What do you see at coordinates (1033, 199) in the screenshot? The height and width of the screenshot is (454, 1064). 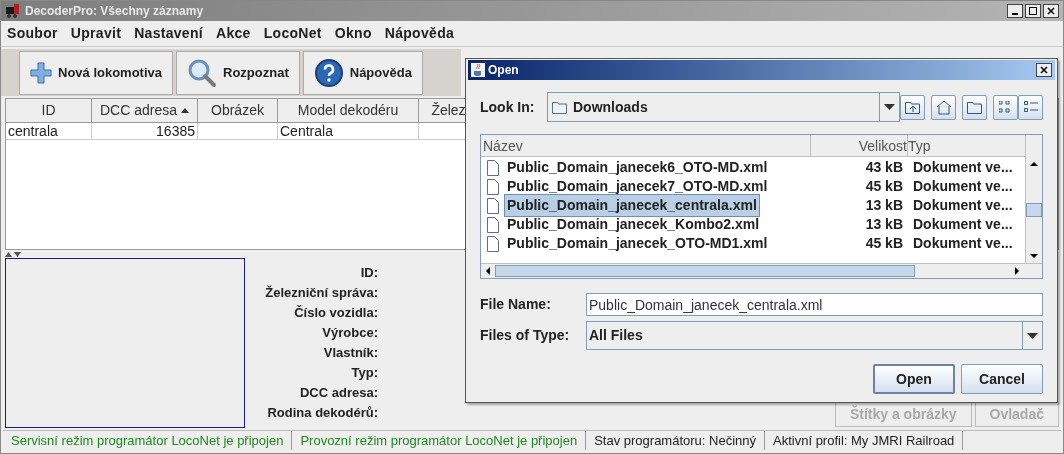 I see `vertical-scrollbar` at bounding box center [1033, 199].